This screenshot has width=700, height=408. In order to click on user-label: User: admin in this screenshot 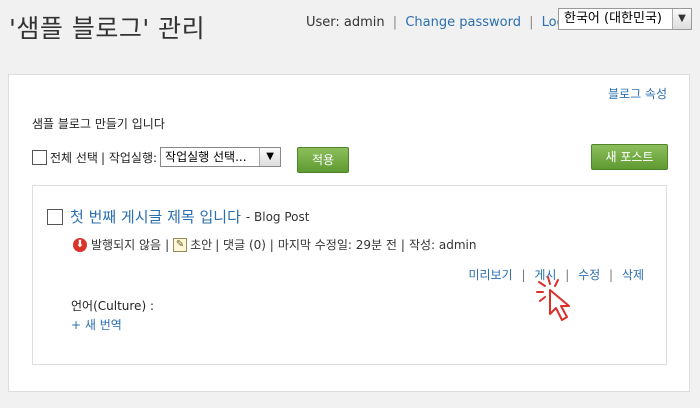, I will do `click(345, 22)`.